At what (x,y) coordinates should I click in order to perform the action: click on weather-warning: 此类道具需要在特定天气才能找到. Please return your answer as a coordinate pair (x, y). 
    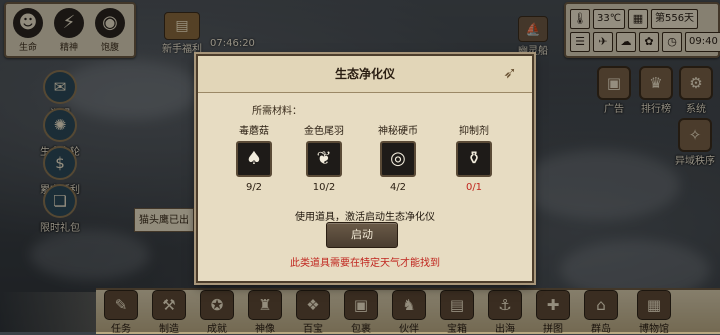
    Looking at the image, I should click on (365, 263).